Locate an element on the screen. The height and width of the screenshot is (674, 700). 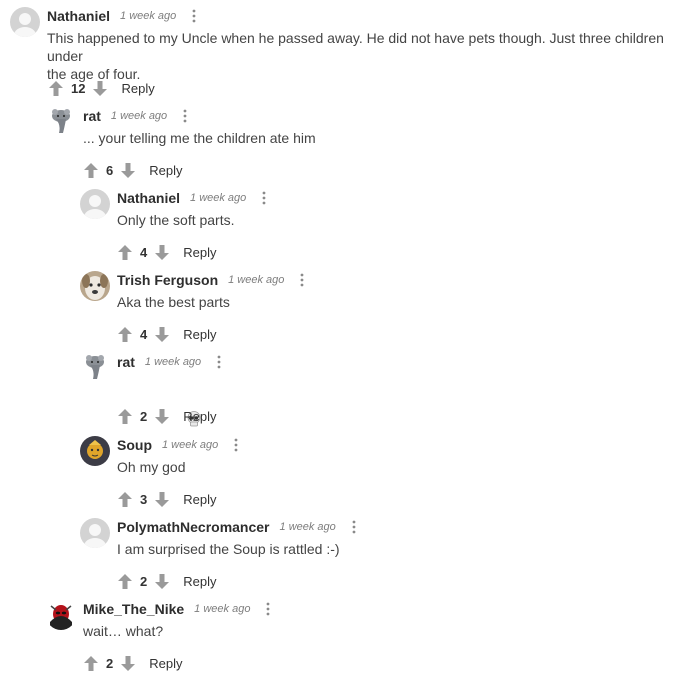
comment: rat 1 week ago 💀 2 Reply is located at coordinates (390, 390).